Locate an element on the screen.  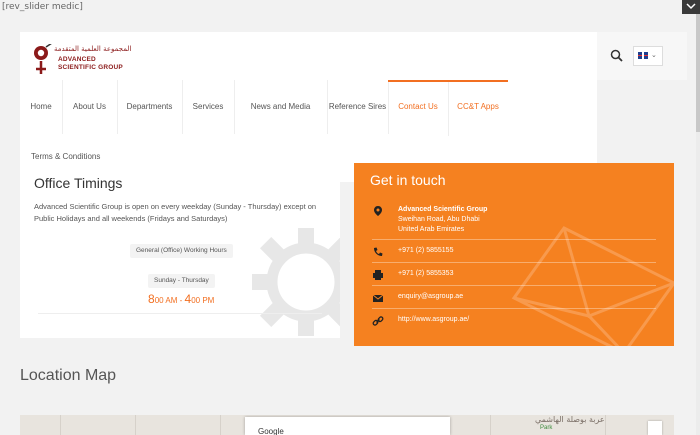
map-park-label: Park is located at coordinates (546, 428).